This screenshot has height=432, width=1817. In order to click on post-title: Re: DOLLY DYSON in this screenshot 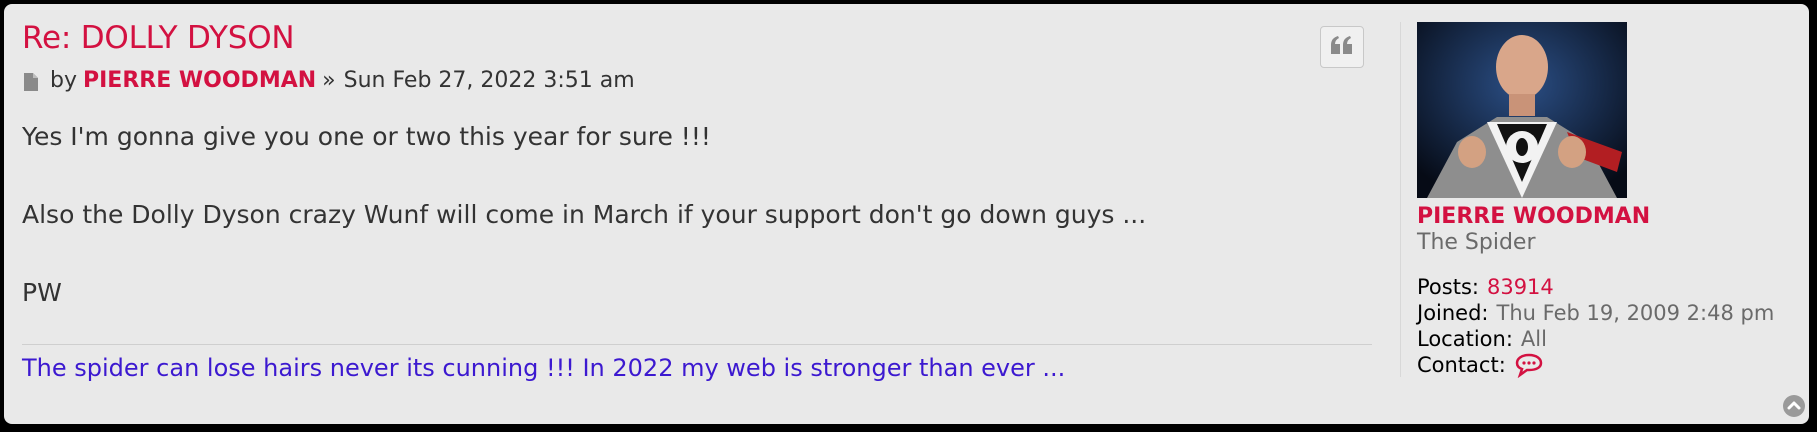, I will do `click(697, 38)`.